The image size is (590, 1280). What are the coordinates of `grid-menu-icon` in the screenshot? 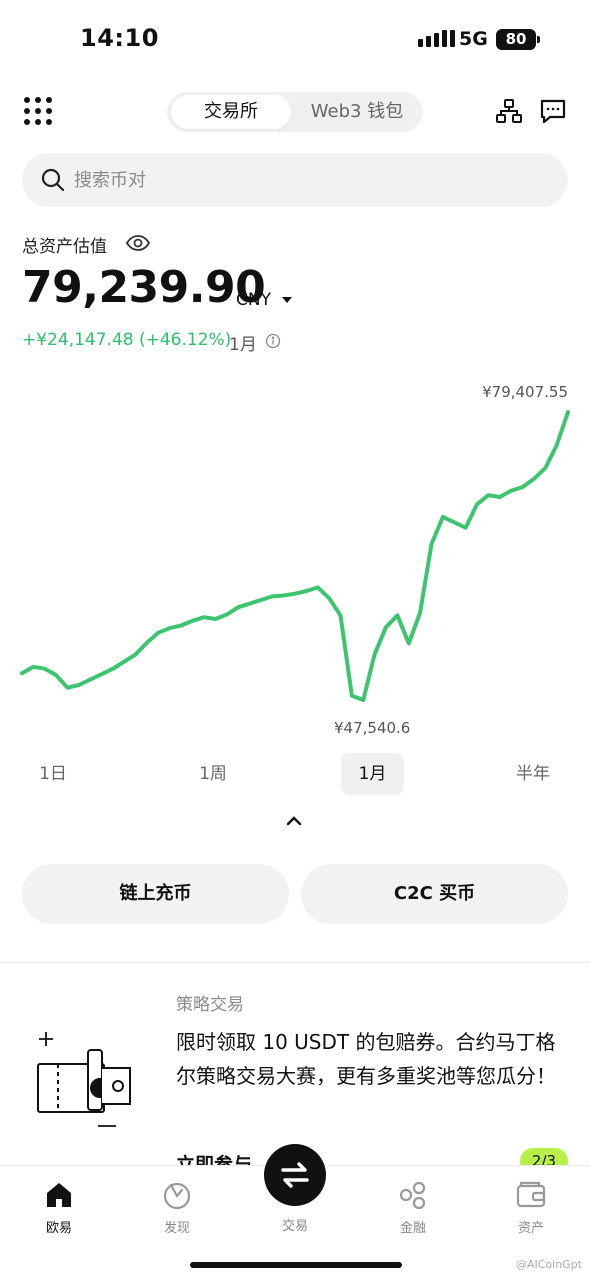 It's located at (38, 111).